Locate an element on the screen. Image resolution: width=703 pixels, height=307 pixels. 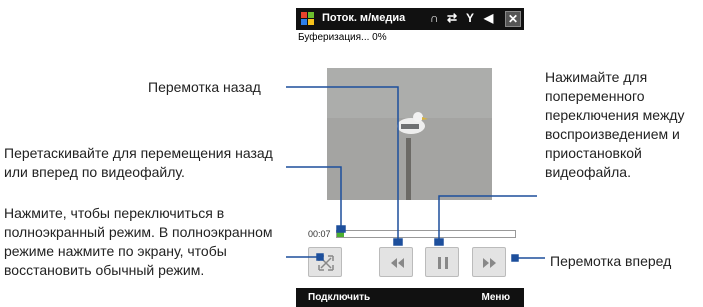
pause-icon is located at coordinates (443, 263).